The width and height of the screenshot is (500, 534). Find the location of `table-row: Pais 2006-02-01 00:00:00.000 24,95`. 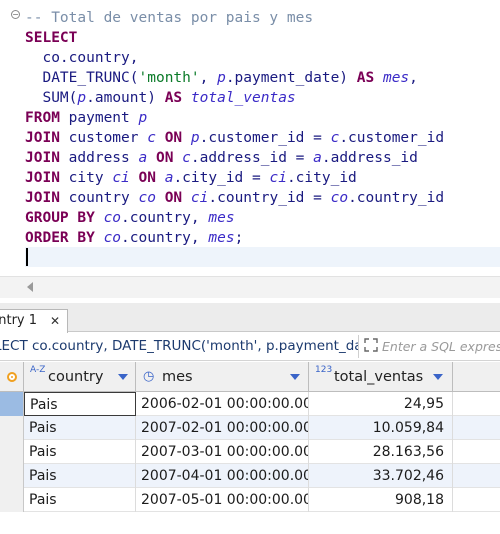

table-row: Pais 2006-02-01 00:00:00.000 24,95 is located at coordinates (250, 404).